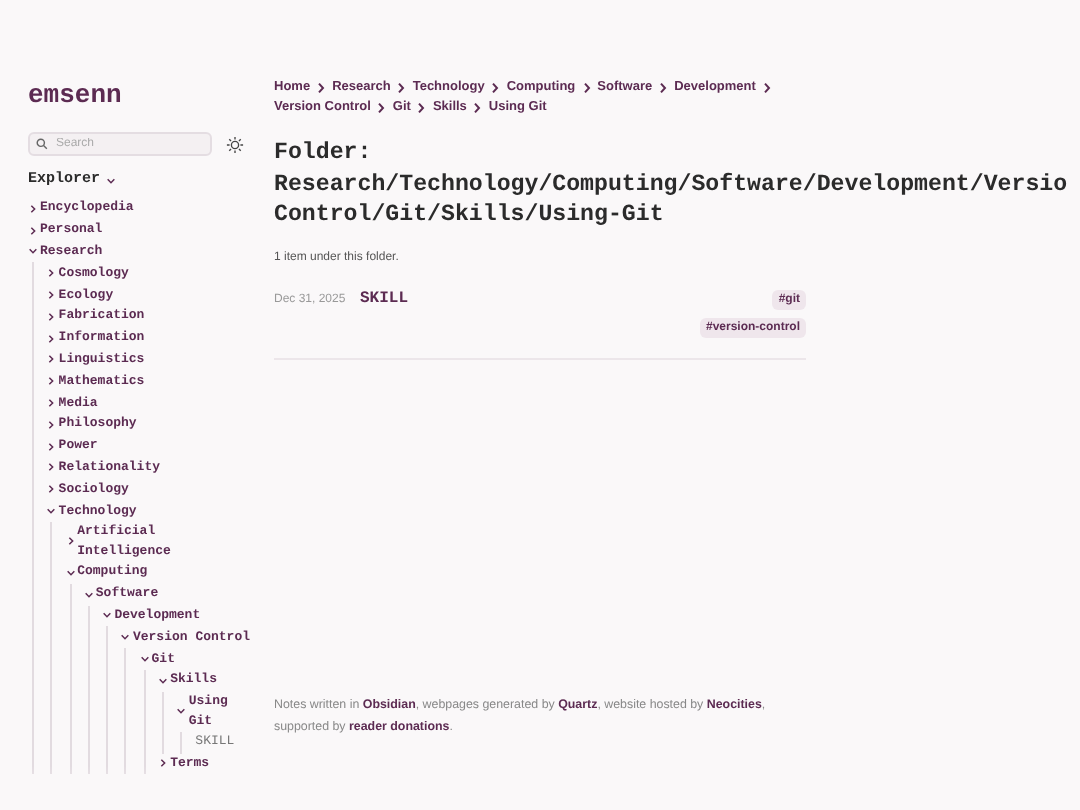 The image size is (1080, 810). I want to click on page-title: Folder:, so click(323, 153).